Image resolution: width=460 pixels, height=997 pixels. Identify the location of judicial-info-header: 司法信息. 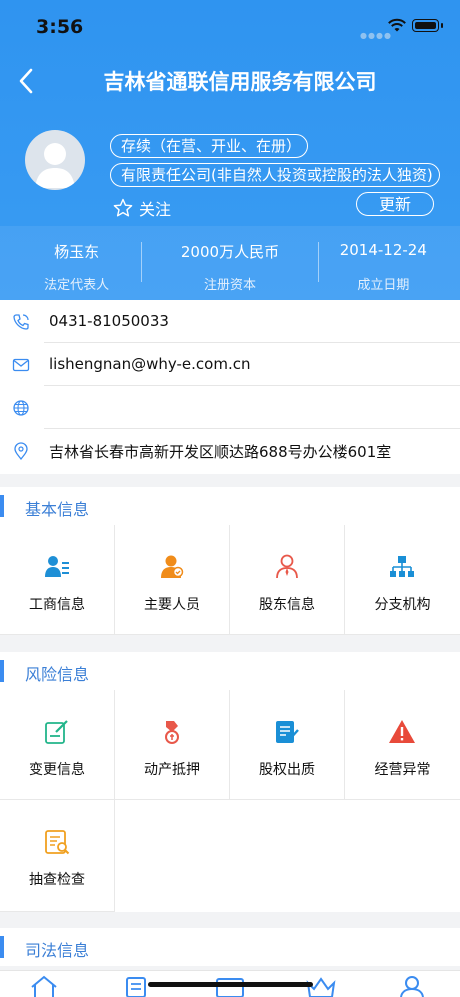
(230, 947).